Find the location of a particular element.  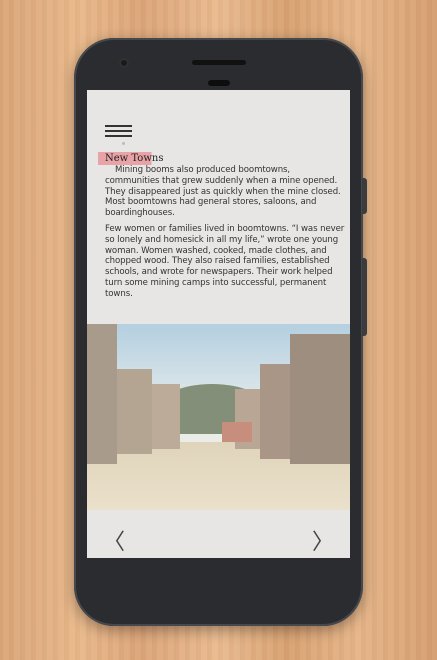

section-title: New Towns is located at coordinates (132, 158).